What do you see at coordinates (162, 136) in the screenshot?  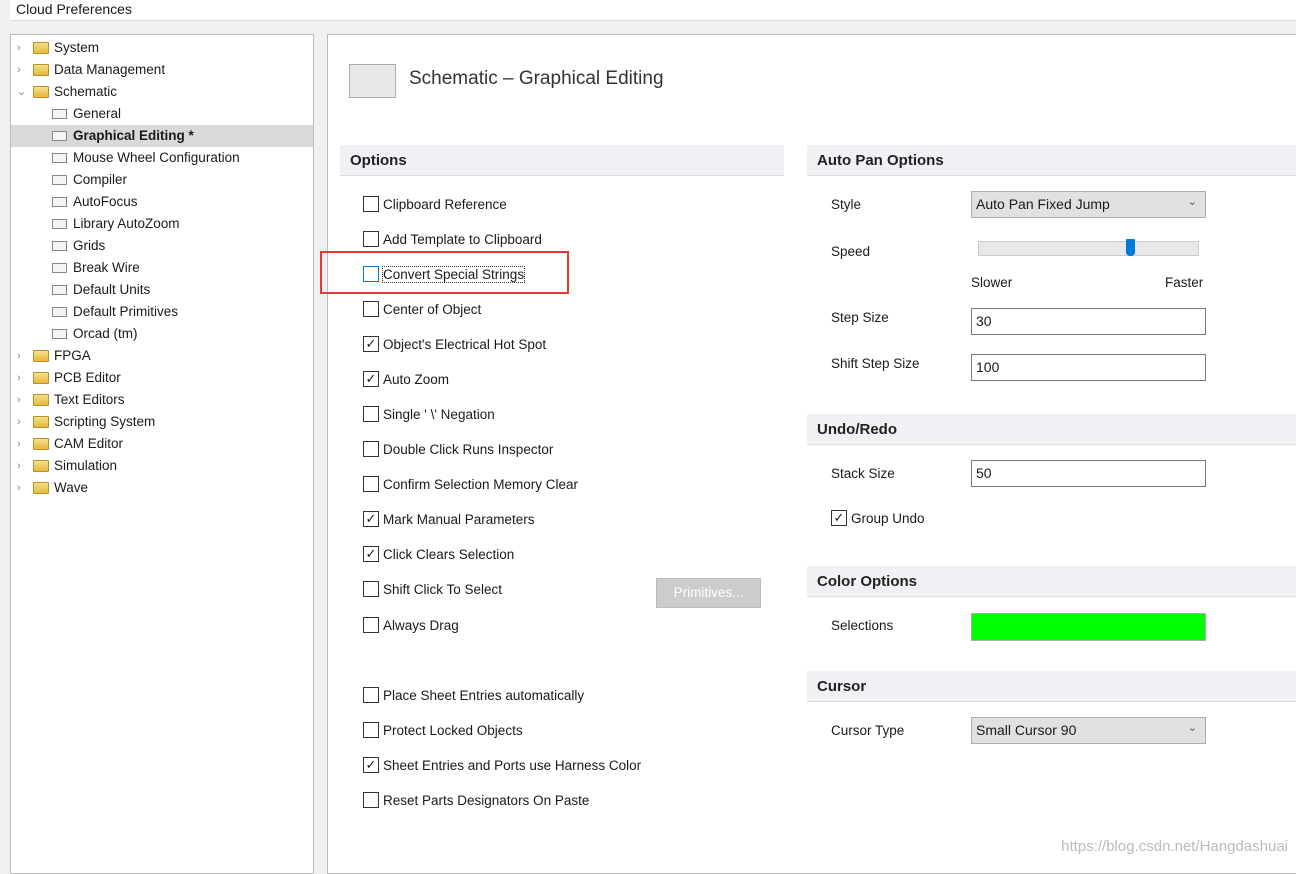 I see `tree-item: Graphical Editing *` at bounding box center [162, 136].